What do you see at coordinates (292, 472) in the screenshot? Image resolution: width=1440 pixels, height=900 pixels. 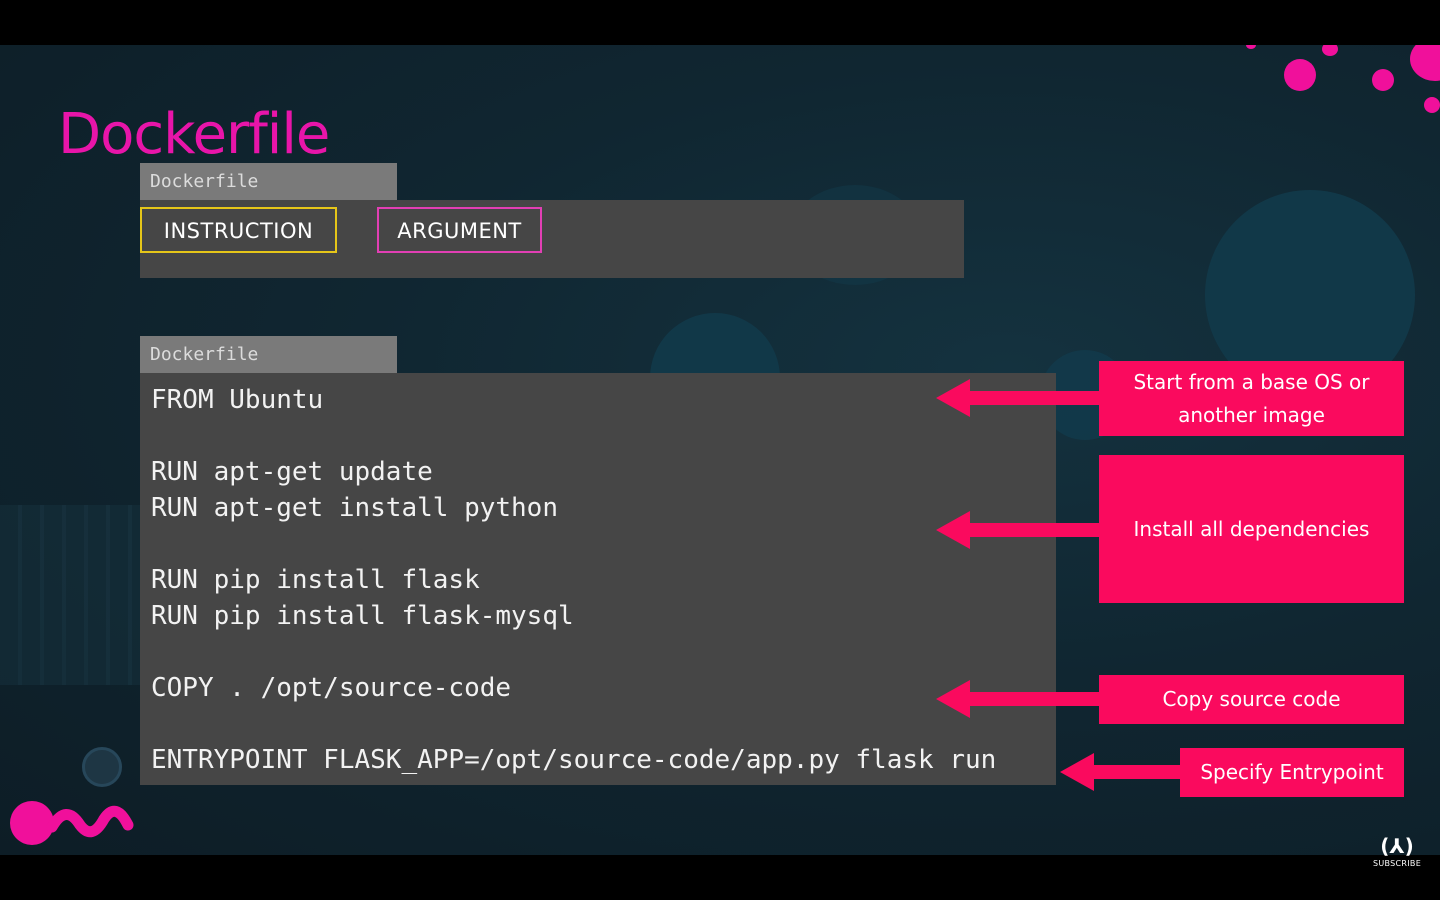 I see `code-line-run-update: RUN apt-get update` at bounding box center [292, 472].